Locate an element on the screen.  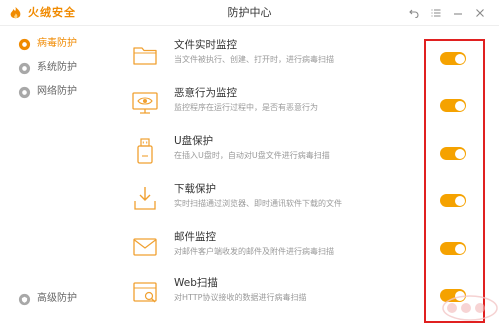
feature-title: Web扫描 is located at coordinates (196, 283).